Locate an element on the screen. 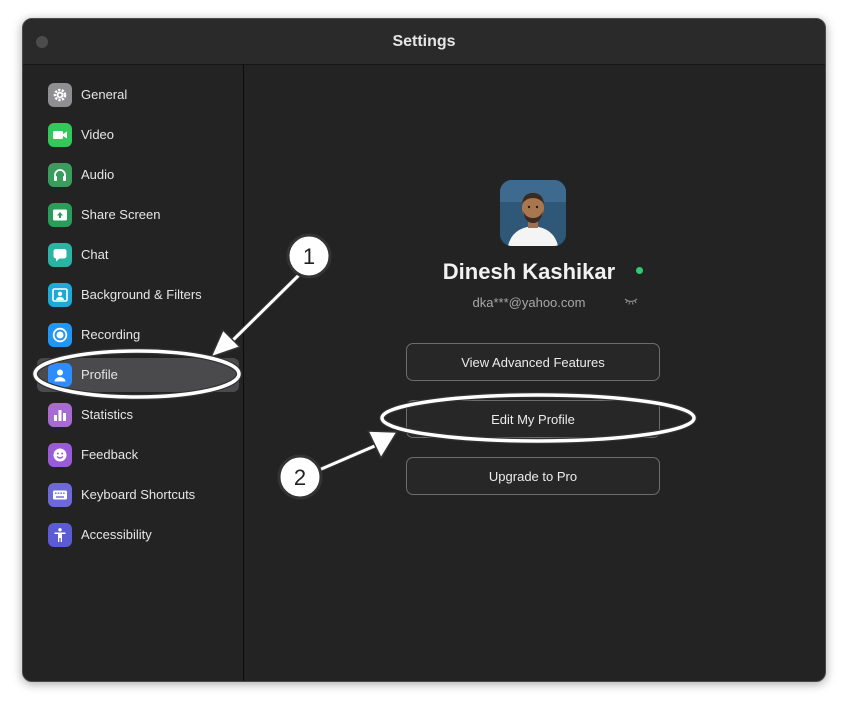 Image resolution: width=846 pixels, height=706 pixels. sidebar-item-label: Chat is located at coordinates (95, 254).